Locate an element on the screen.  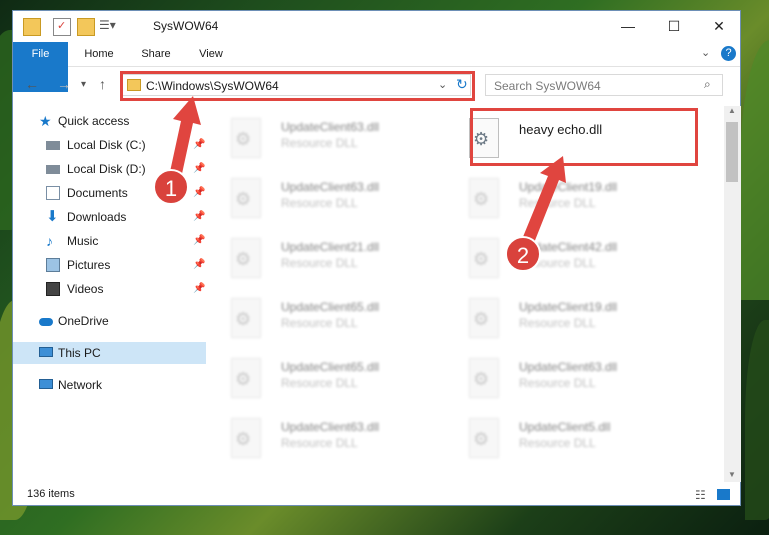
step-badge-2: 2 is located at coordinates (523, 254).